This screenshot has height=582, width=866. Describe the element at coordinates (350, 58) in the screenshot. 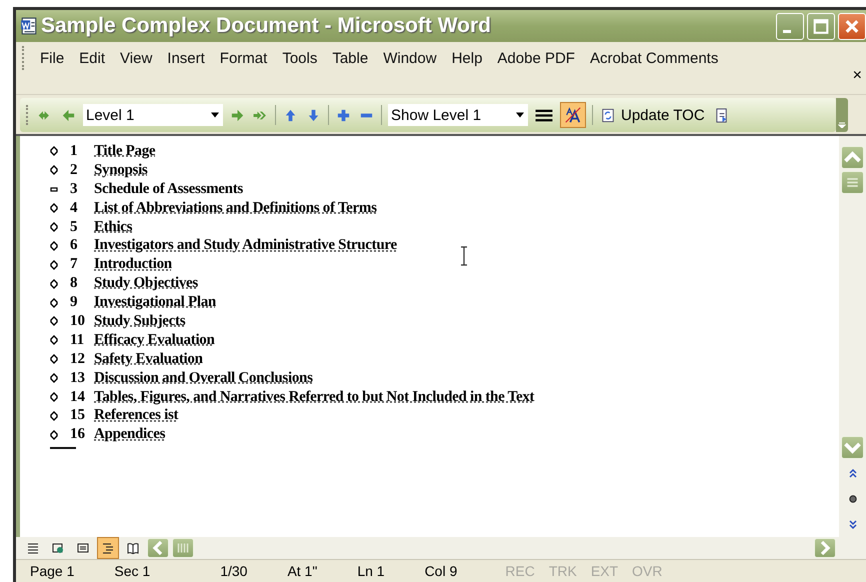

I see `menu-item: Table` at that location.